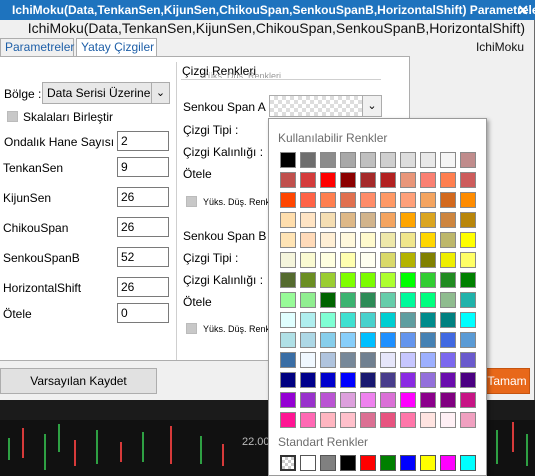  I want to click on param-input-chikouspan: 26, so click(143, 227).